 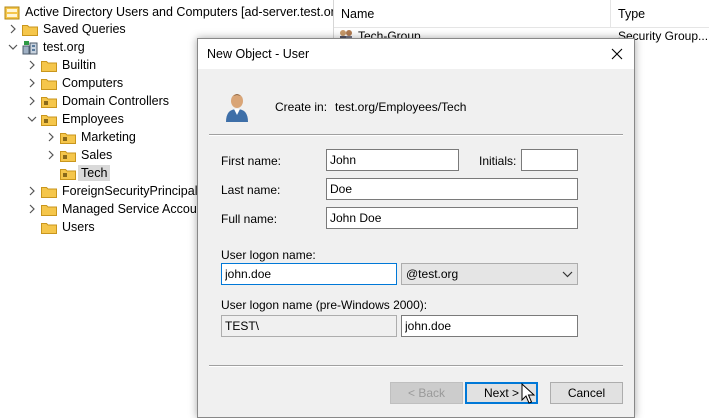 What do you see at coordinates (452, 218) in the screenshot?
I see `full-name-field` at bounding box center [452, 218].